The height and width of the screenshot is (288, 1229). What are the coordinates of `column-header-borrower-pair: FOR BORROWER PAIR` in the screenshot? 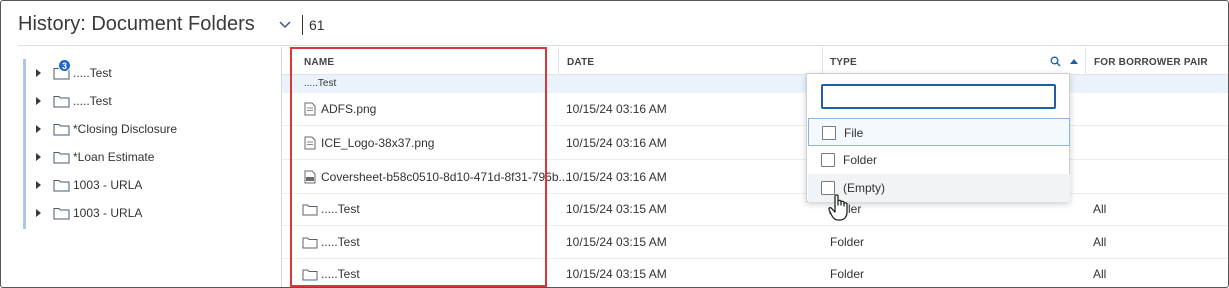 It's located at (1151, 61).